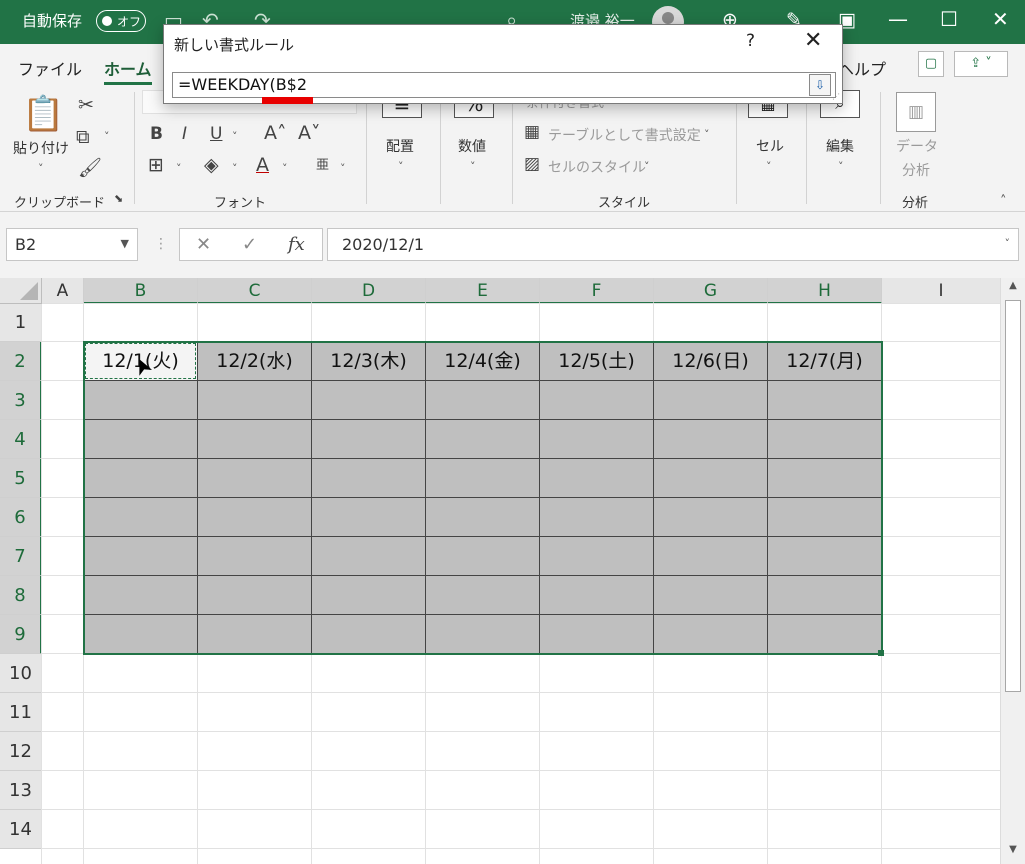 This screenshot has height=864, width=1025. What do you see at coordinates (72, 244) in the screenshot?
I see `name-box: B2 ▼` at bounding box center [72, 244].